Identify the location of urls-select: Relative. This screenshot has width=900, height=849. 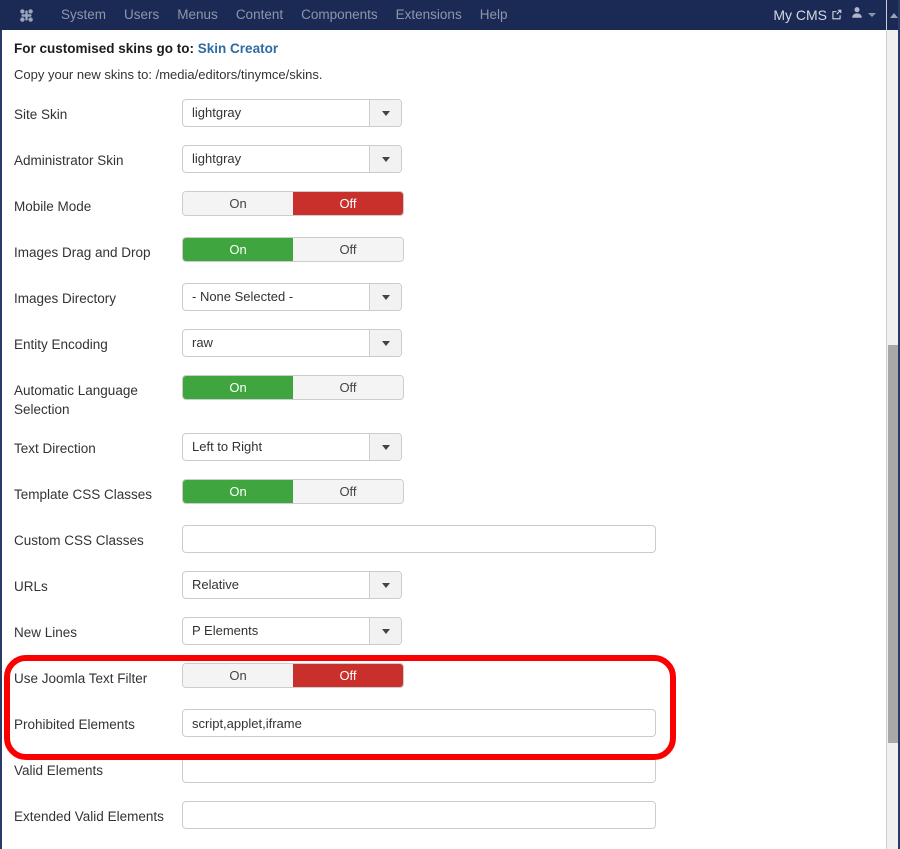
(292, 585).